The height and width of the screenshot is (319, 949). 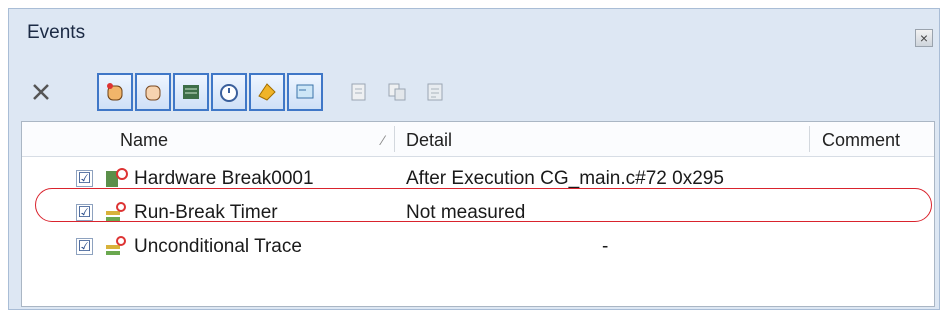 I want to click on close-button: ×, so click(x=924, y=38).